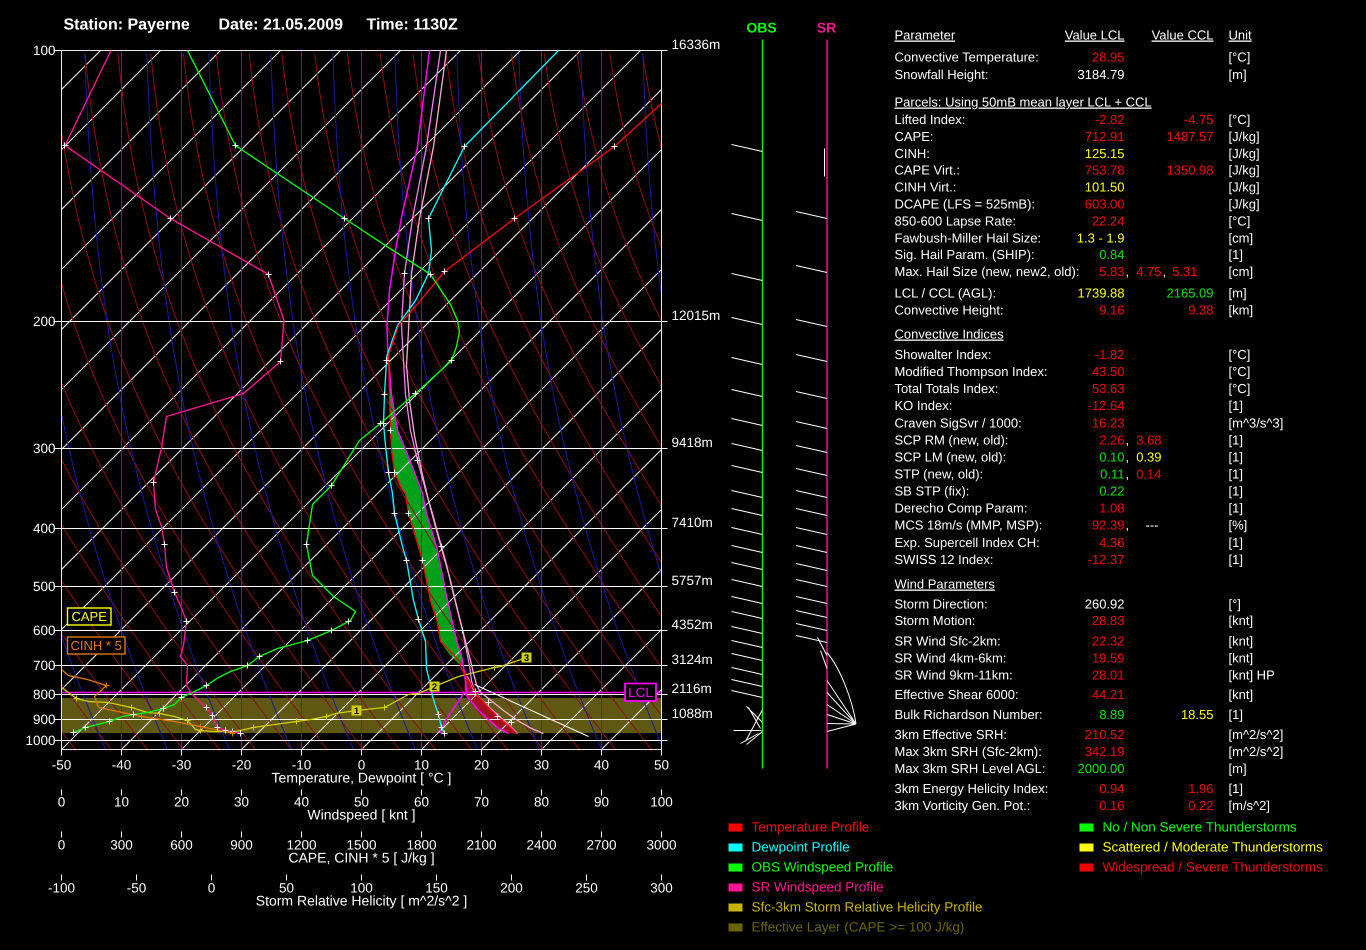 The width and height of the screenshot is (1366, 950). Describe the element at coordinates (692, 659) in the screenshot. I see `svg-text: 3124m` at that location.